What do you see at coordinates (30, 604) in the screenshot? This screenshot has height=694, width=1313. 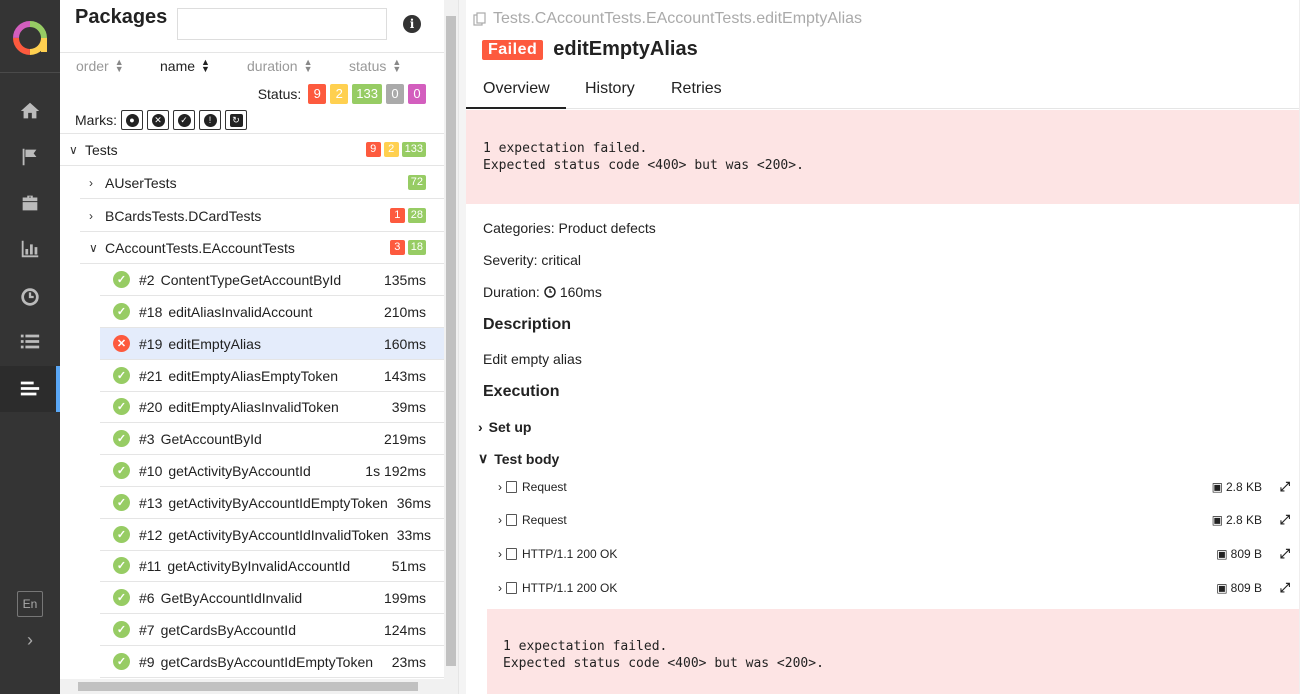 I see `language-switcher: En` at bounding box center [30, 604].